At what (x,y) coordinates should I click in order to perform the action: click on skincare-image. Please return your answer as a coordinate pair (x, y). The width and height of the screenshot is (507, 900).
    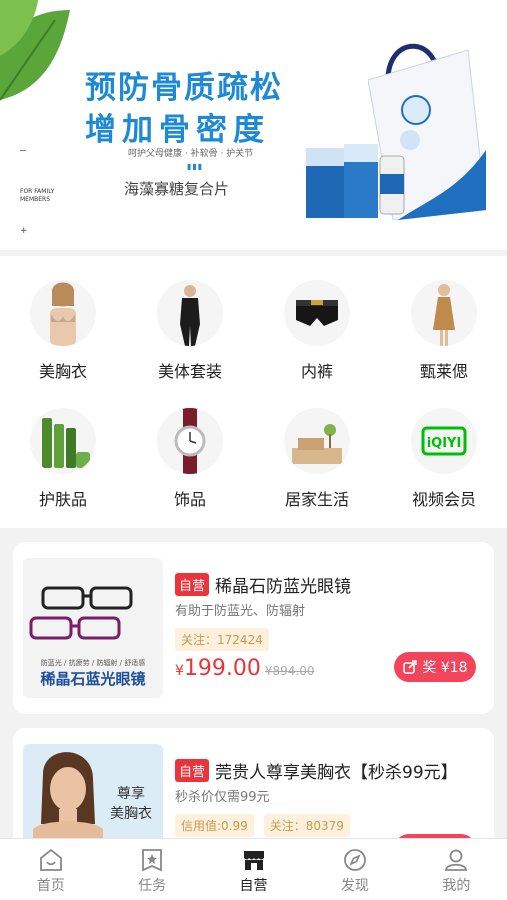
    Looking at the image, I should click on (63, 441).